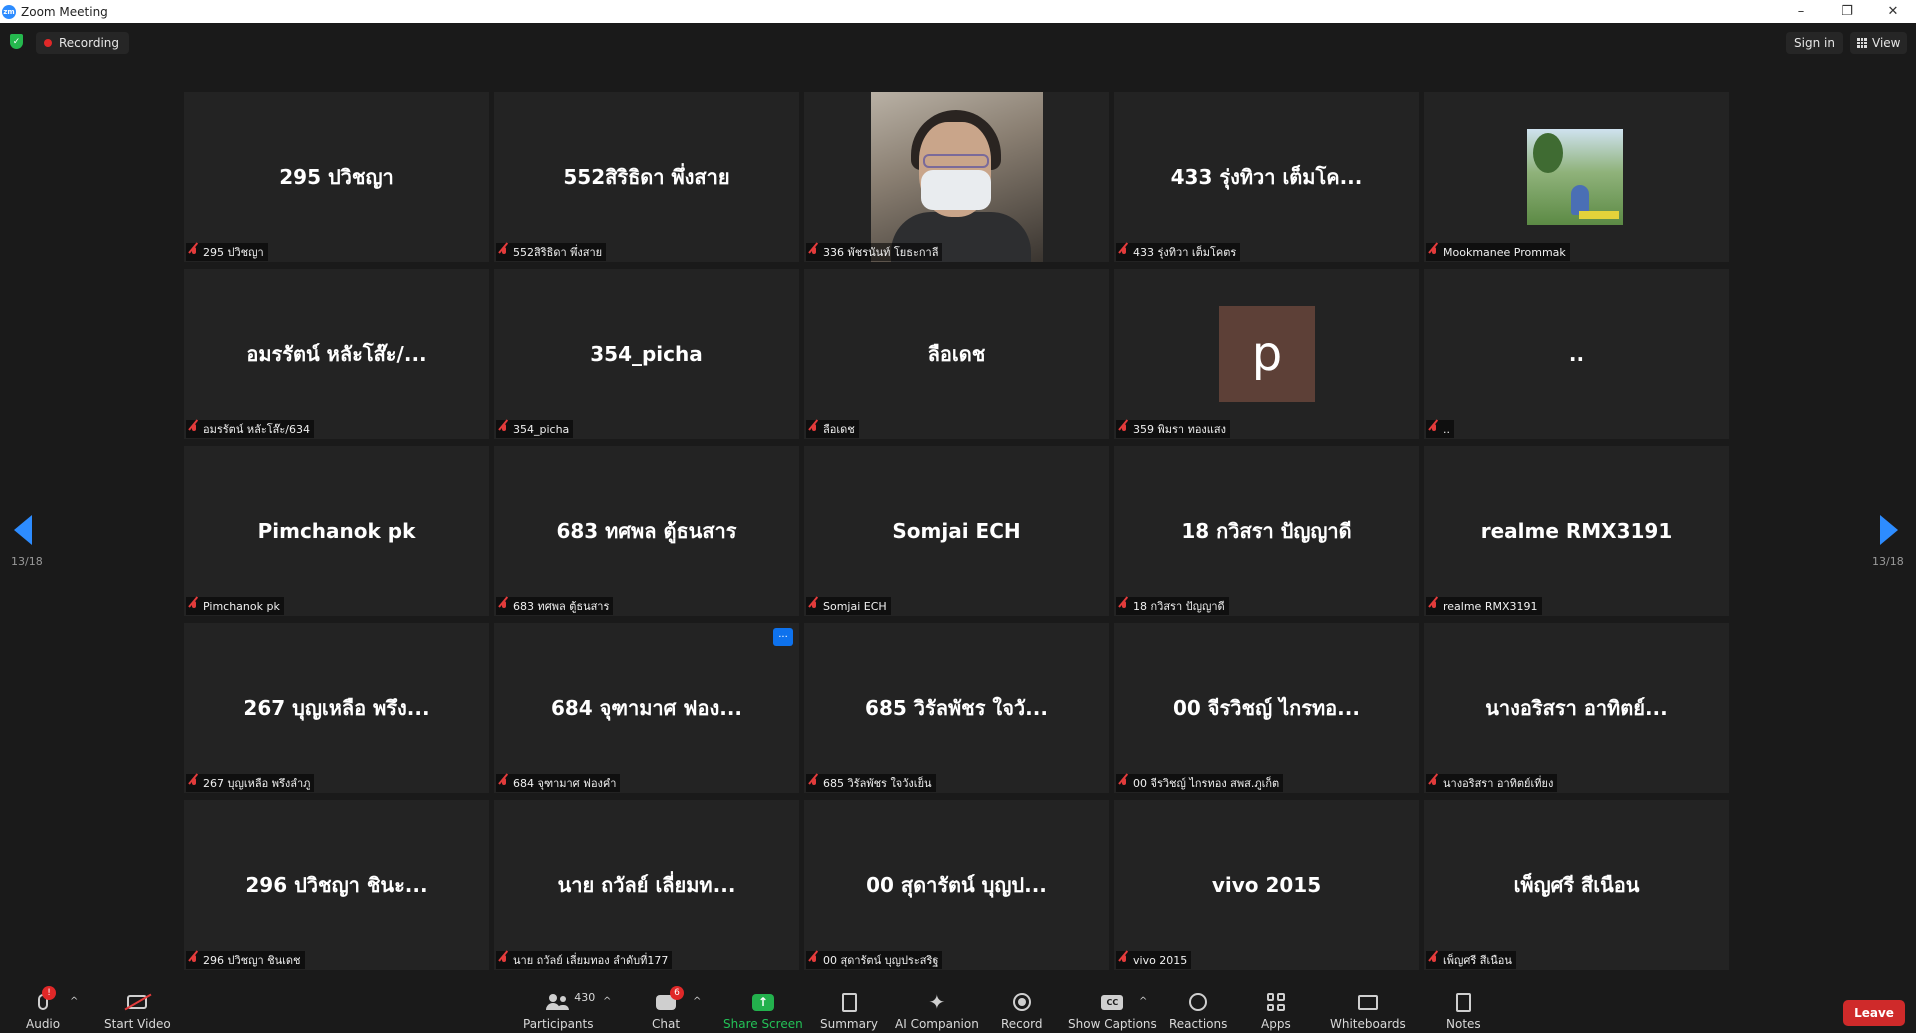 This screenshot has width=1916, height=1033. I want to click on chat-button: 6 Chat, so click(668, 1009).